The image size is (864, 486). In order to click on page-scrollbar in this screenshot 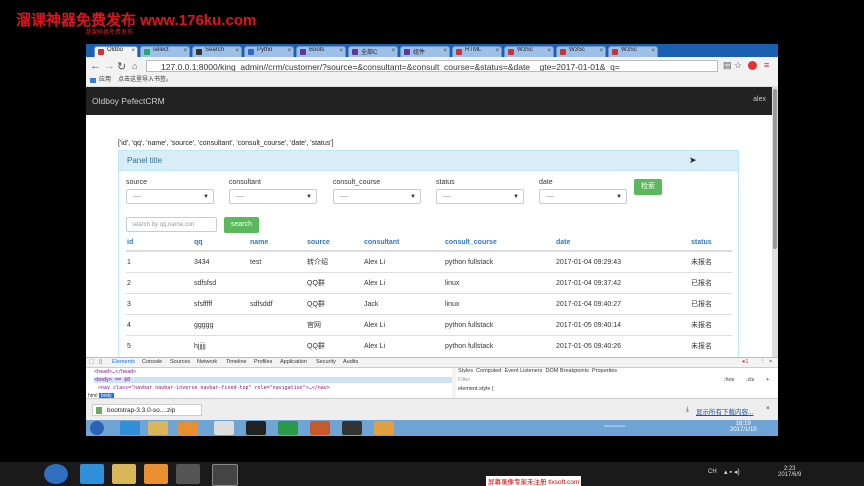, I will do `click(775, 222)`.